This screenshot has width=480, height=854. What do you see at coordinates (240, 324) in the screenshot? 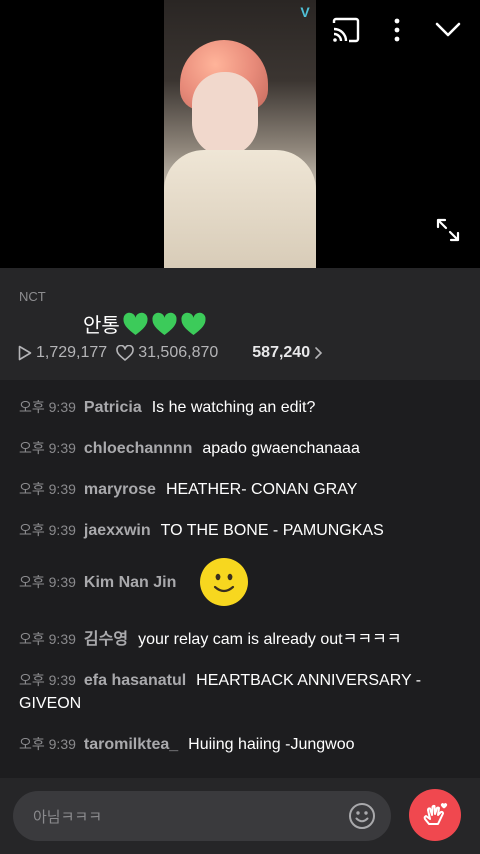
I see `video-info-panel: NCT 안통 1,729,177 31,506,870 587,240` at bounding box center [240, 324].